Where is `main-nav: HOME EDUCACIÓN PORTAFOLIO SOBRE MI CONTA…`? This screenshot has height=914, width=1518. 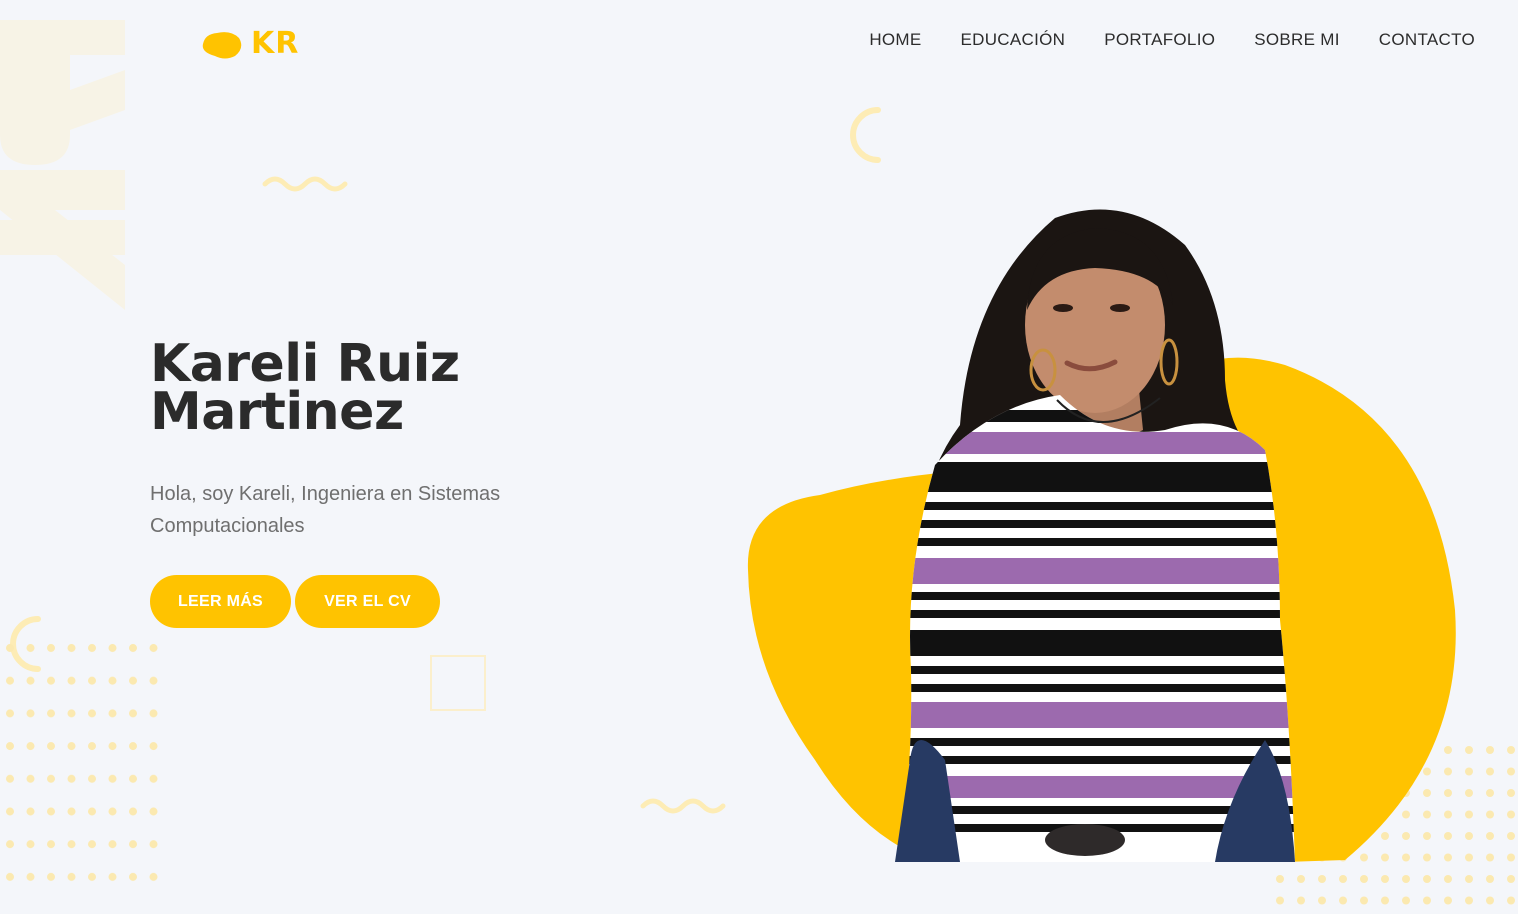 main-nav: HOME EDUCACIÓN PORTAFOLIO SOBRE MI CONTA… is located at coordinates (1172, 40).